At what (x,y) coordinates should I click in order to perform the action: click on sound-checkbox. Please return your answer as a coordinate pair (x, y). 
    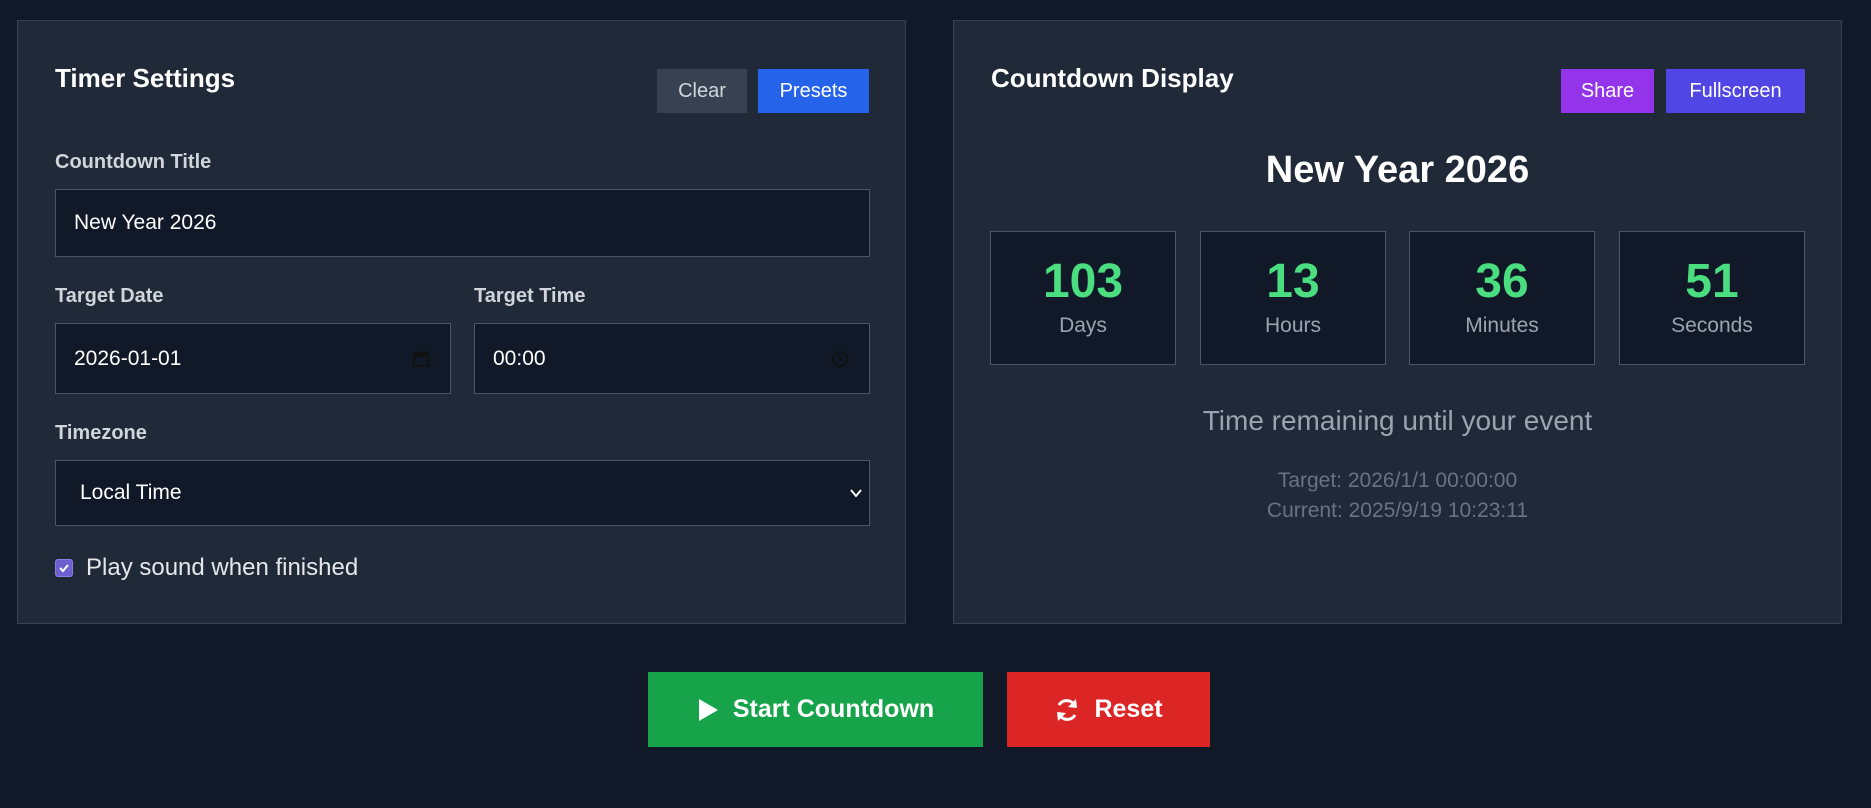
    Looking at the image, I should click on (64, 568).